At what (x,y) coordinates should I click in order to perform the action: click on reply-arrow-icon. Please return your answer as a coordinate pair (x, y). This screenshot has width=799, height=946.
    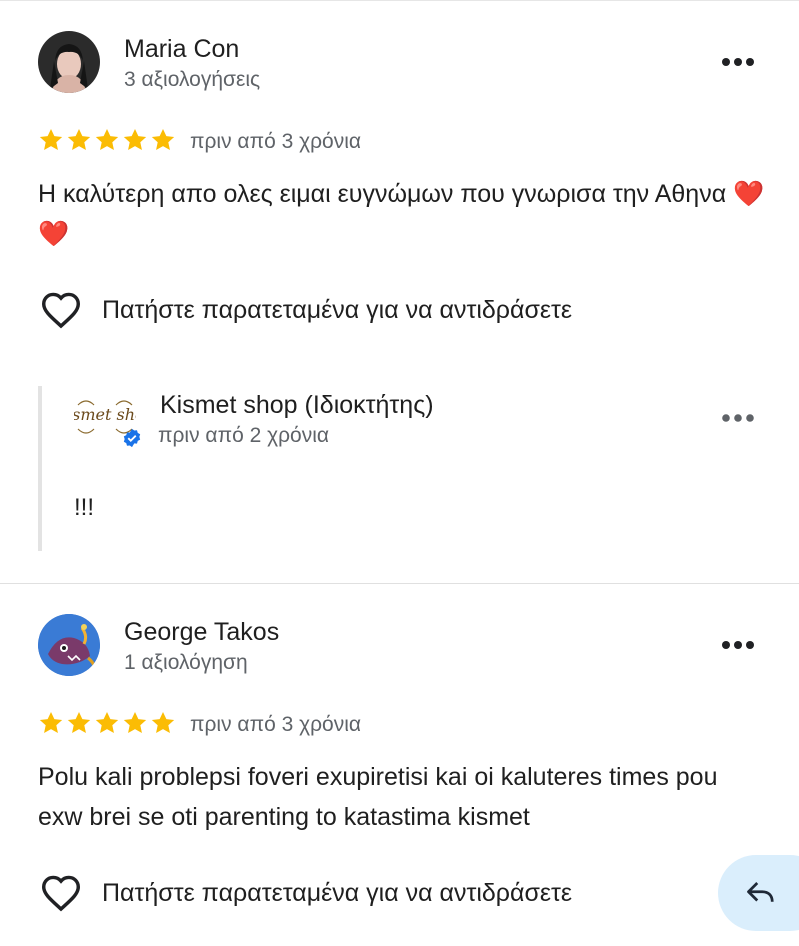
    Looking at the image, I should click on (760, 892).